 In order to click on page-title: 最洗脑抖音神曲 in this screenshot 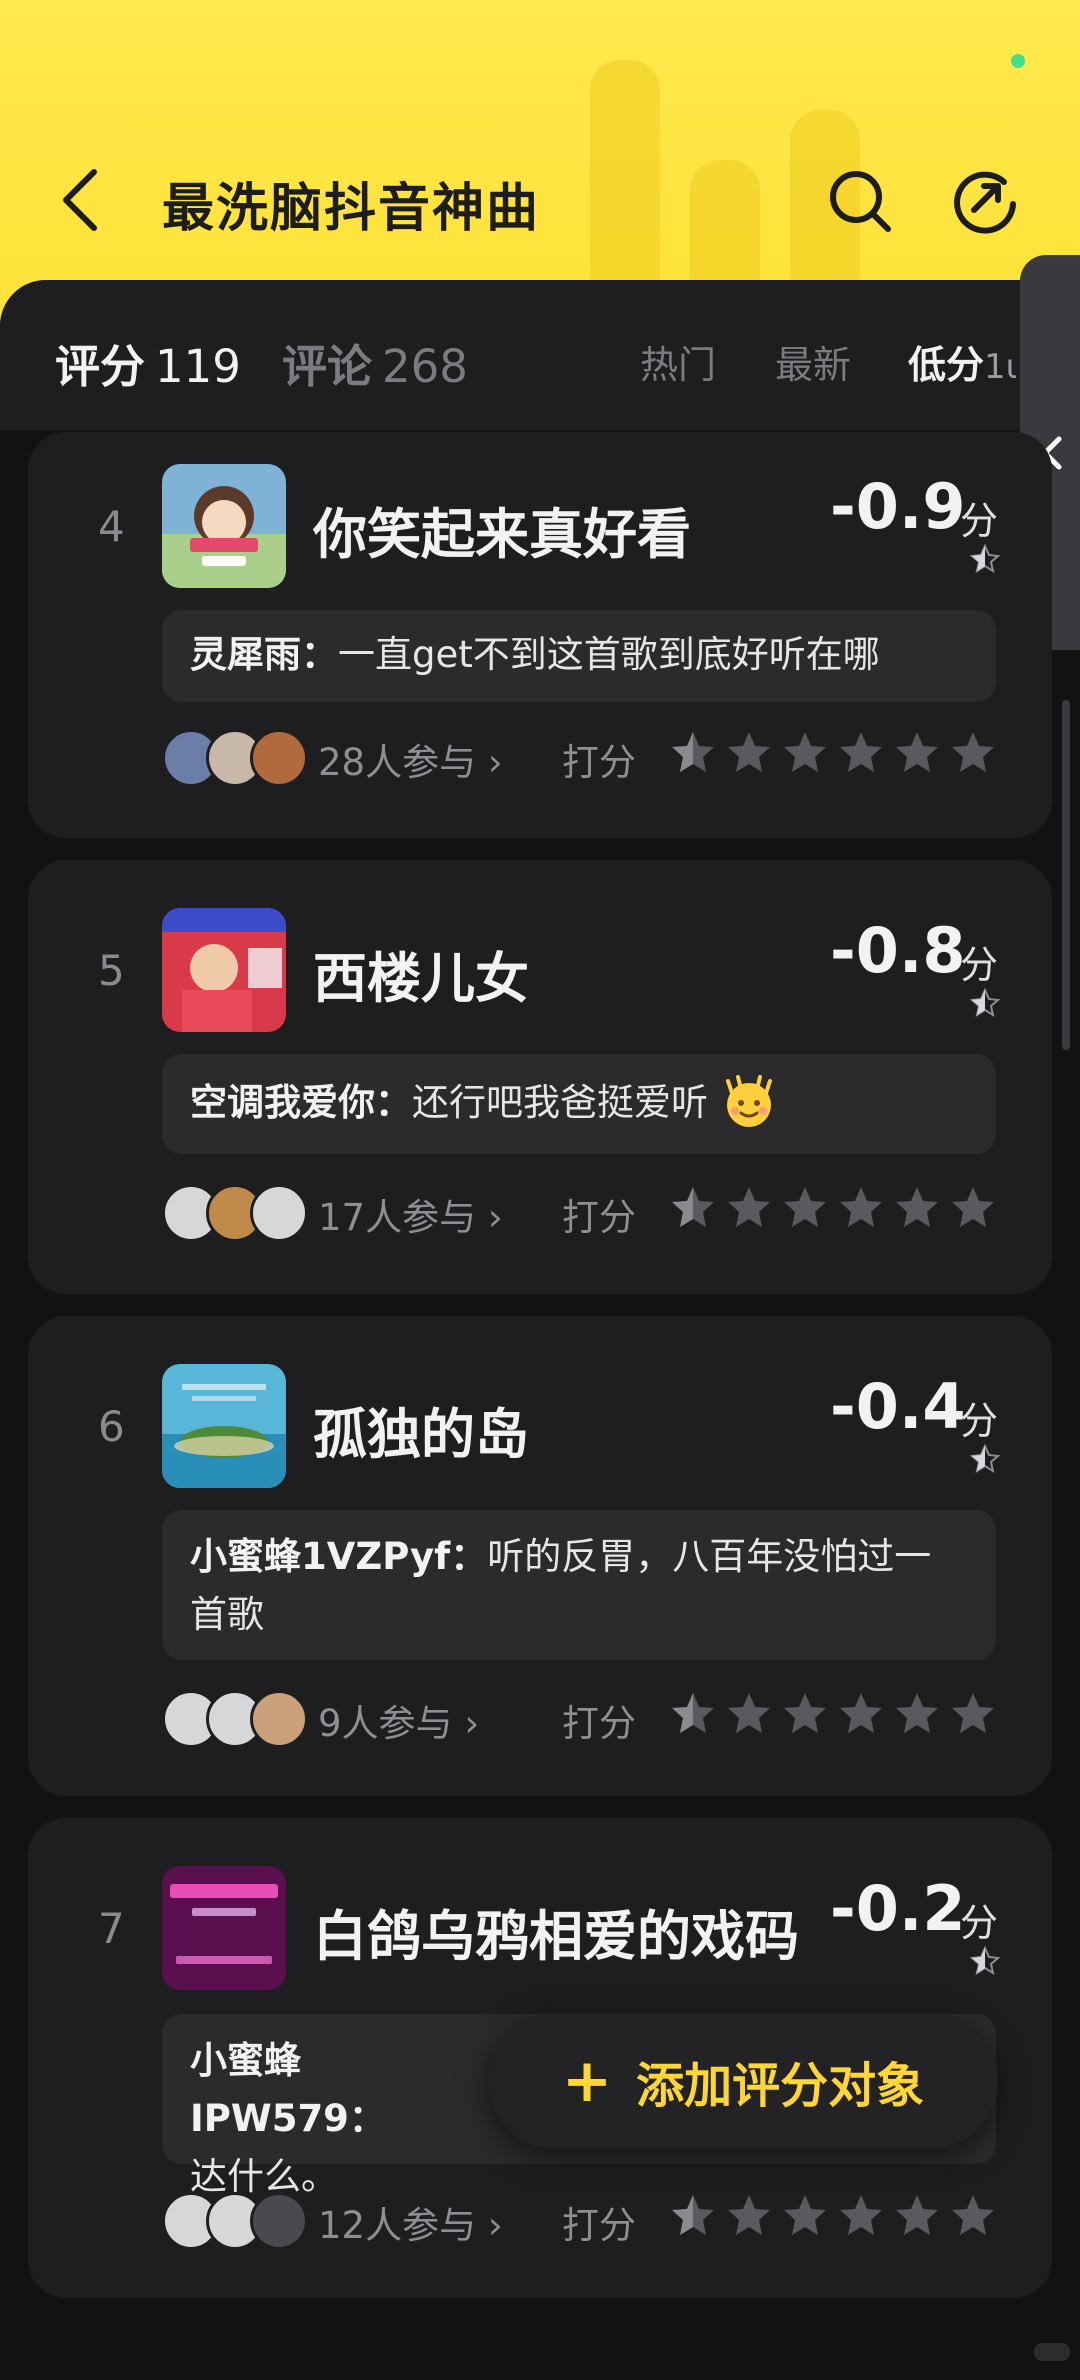, I will do `click(351, 209)`.